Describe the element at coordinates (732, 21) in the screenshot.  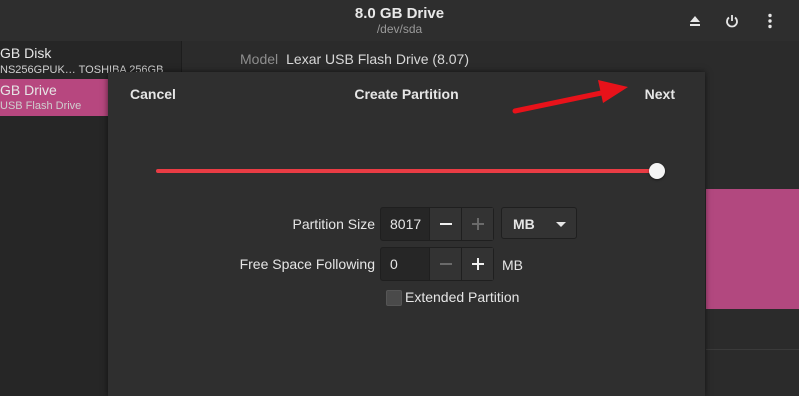
I see `power-icon` at that location.